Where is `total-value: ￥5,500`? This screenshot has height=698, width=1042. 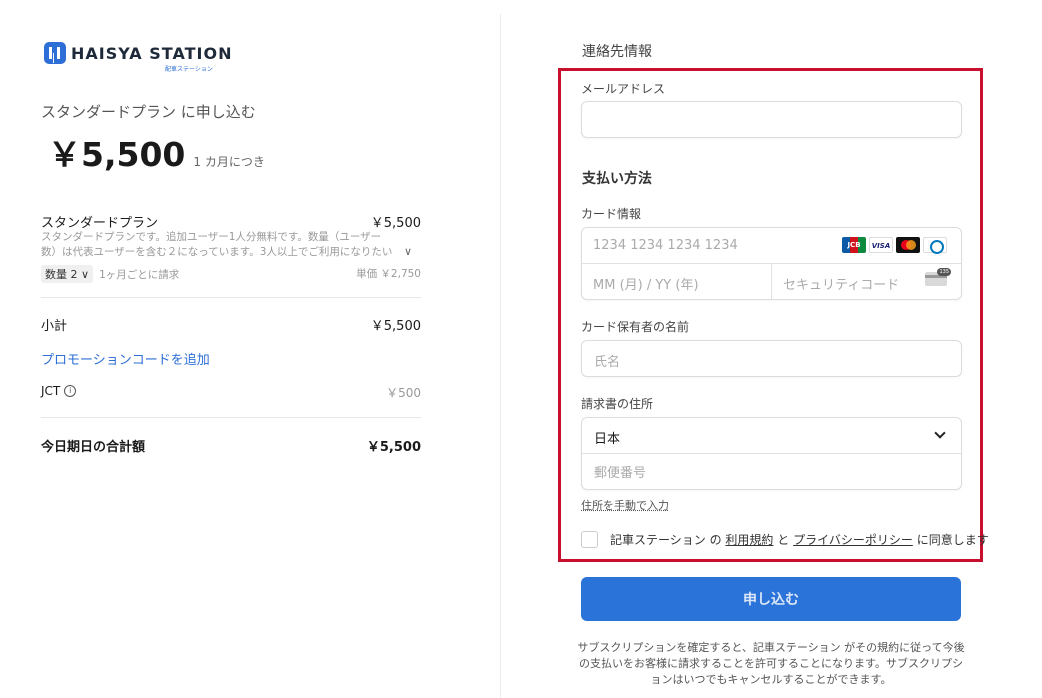 total-value: ￥5,500 is located at coordinates (393, 447).